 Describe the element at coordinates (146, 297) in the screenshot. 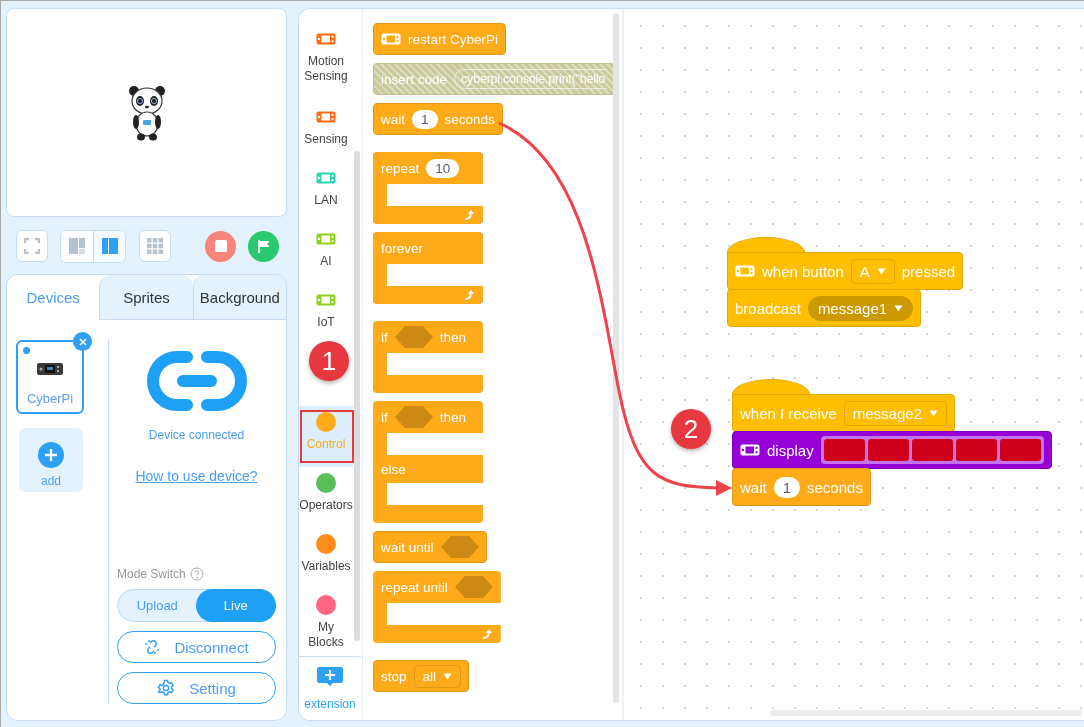

I see `panel-tab: Sprites` at that location.